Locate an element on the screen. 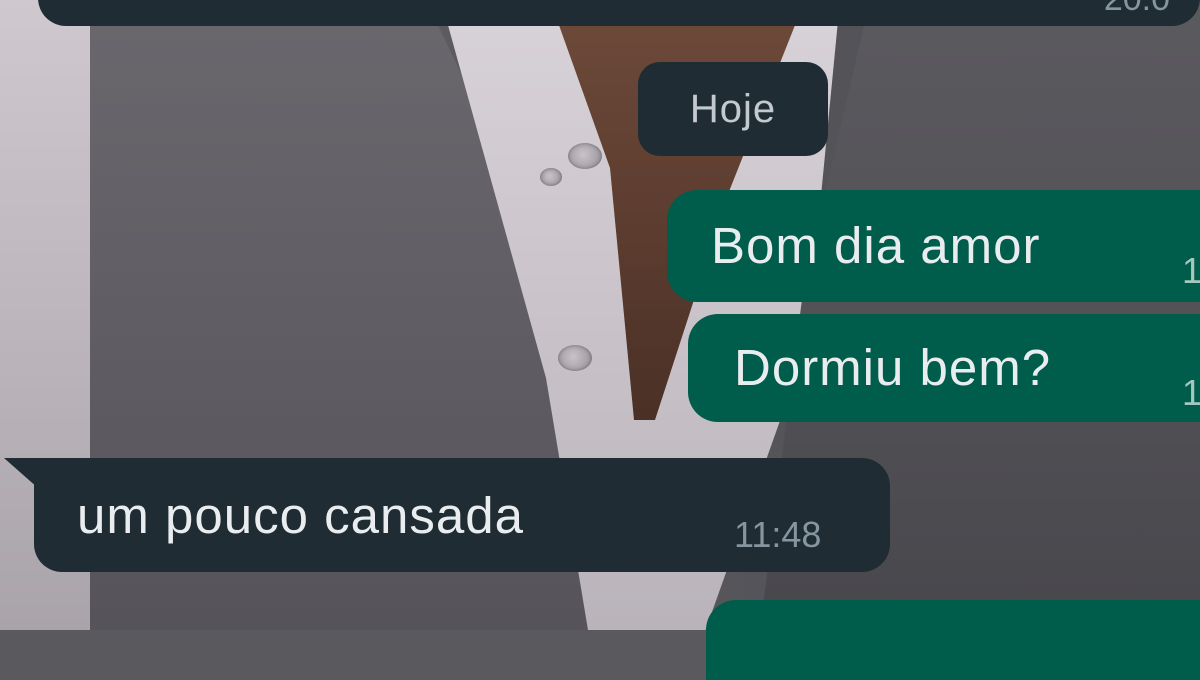  message-bubble-outgoing: Bom dia amor 1 is located at coordinates (933, 246).